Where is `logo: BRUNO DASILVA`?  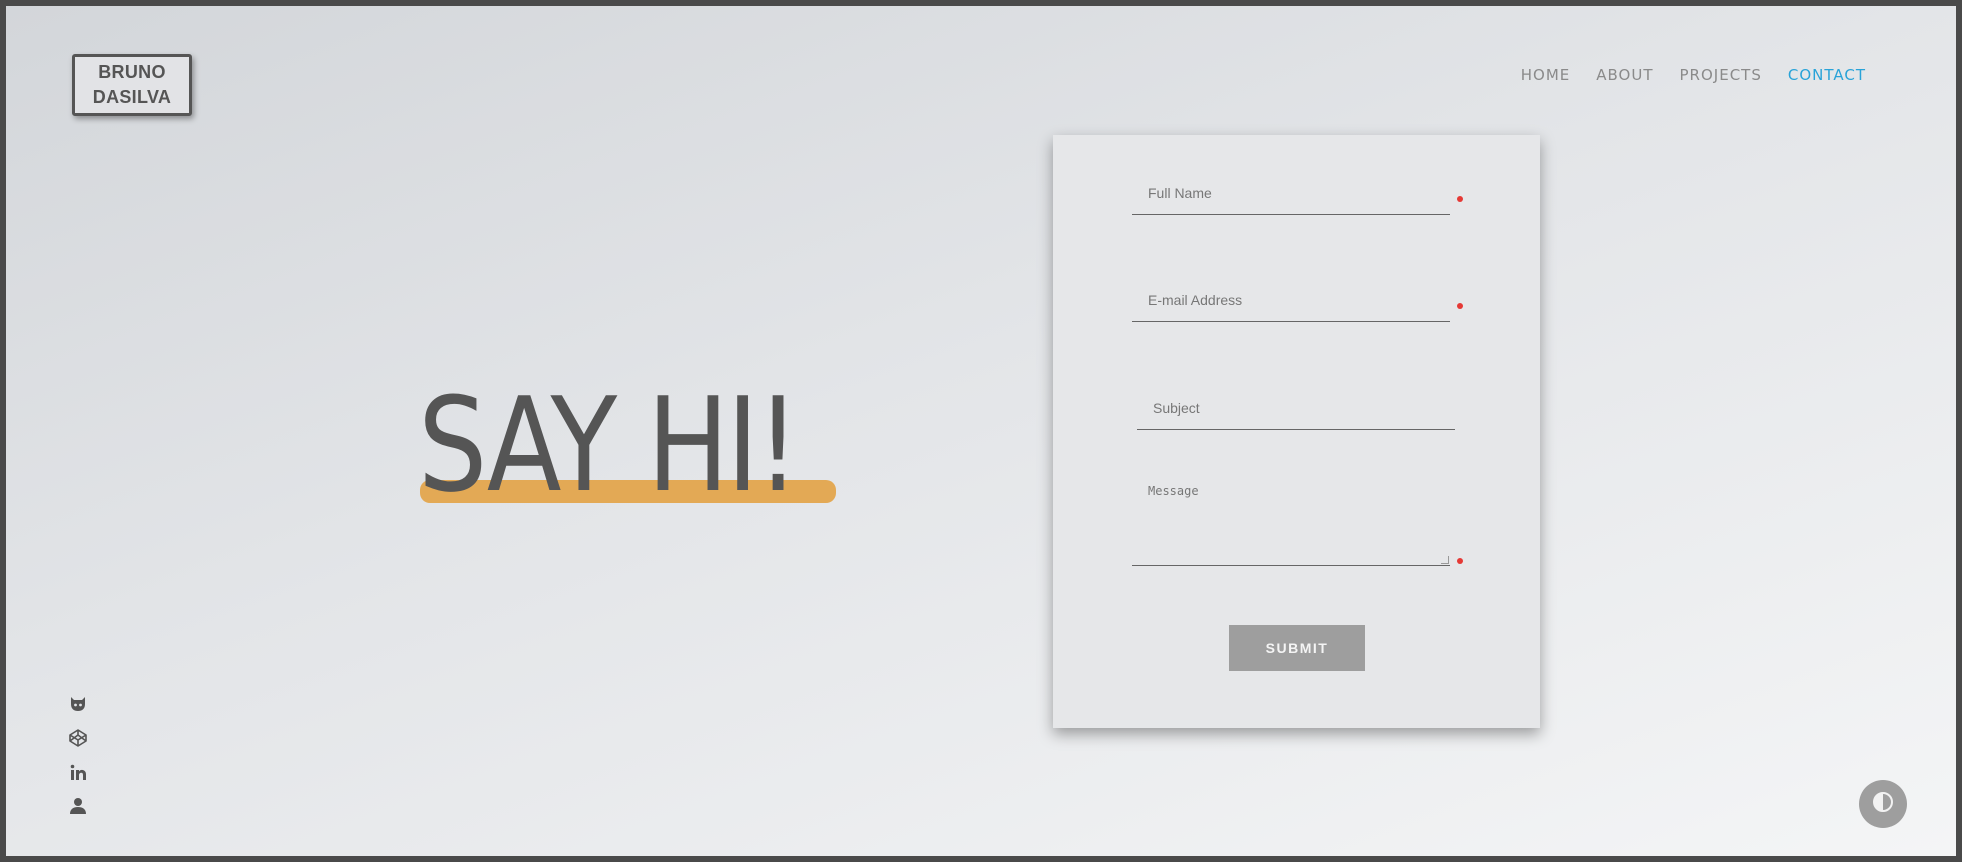 logo: BRUNO DASILVA is located at coordinates (132, 85).